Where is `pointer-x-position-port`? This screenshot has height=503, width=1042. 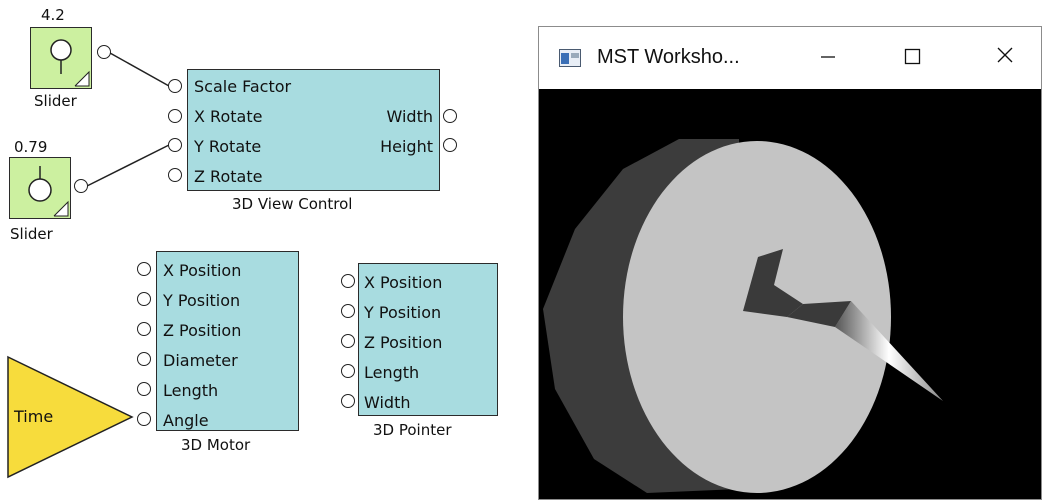 pointer-x-position-port is located at coordinates (348, 281).